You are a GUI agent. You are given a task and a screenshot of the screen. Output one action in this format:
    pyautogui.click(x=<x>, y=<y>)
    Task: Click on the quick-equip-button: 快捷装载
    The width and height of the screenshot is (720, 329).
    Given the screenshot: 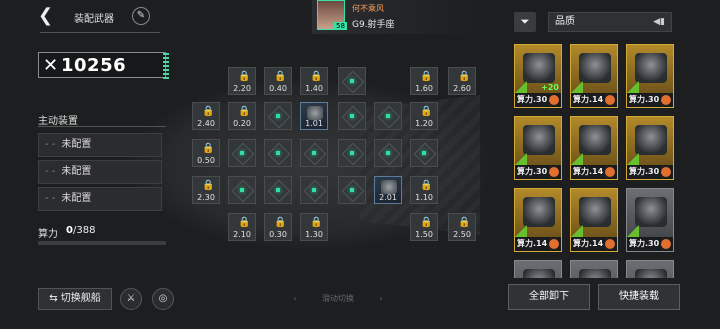 What is the action you would take?
    pyautogui.click(x=639, y=297)
    